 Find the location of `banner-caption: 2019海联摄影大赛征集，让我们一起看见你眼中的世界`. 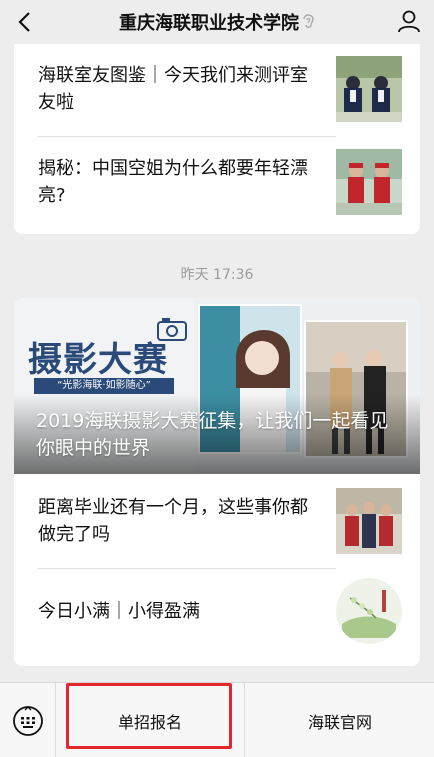

banner-caption: 2019海联摄影大赛征集，让我们一起看见你眼中的世界 is located at coordinates (221, 435).